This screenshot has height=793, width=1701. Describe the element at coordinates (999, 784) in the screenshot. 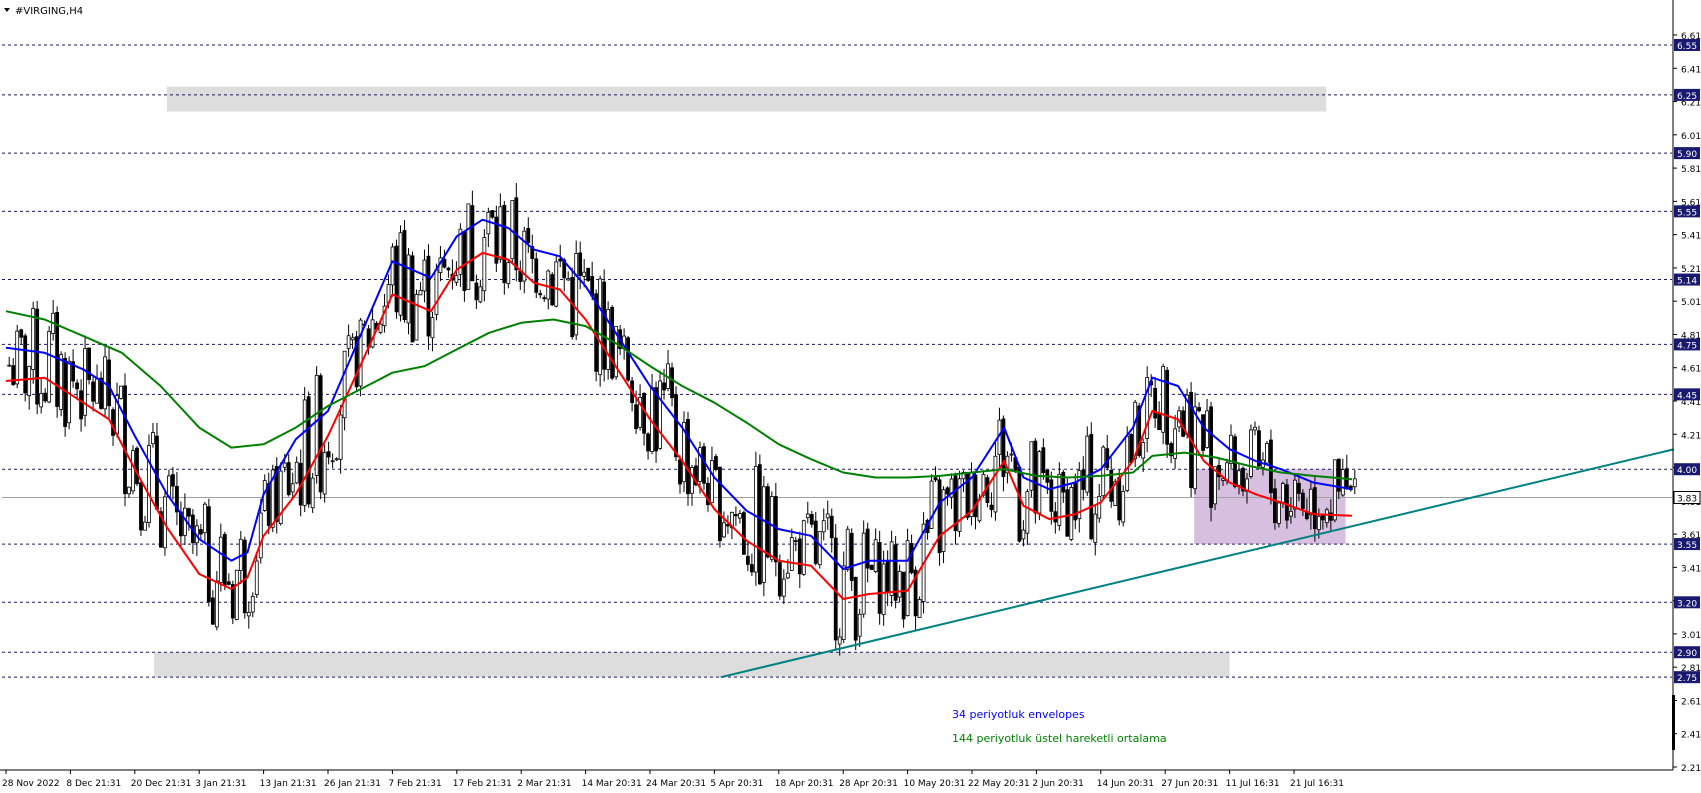

I see `x-tick-label: 22 May 20:31` at that location.